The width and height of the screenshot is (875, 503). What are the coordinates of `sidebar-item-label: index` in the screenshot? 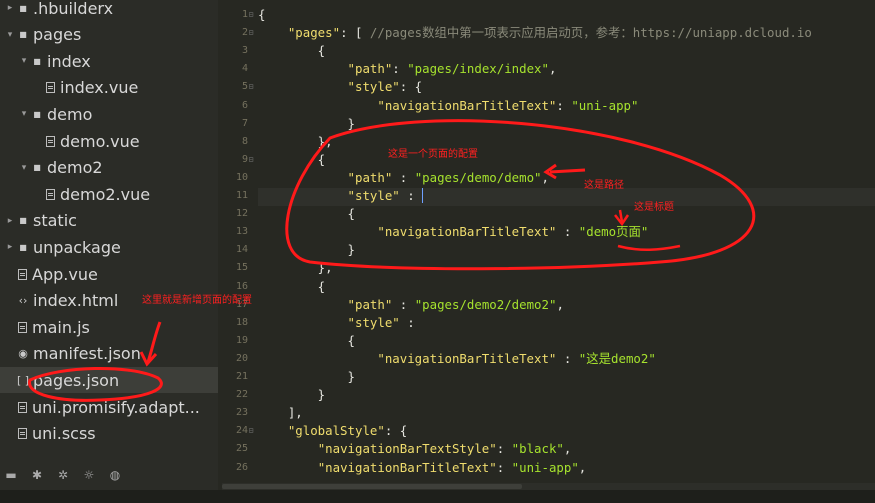 It's located at (69, 61).